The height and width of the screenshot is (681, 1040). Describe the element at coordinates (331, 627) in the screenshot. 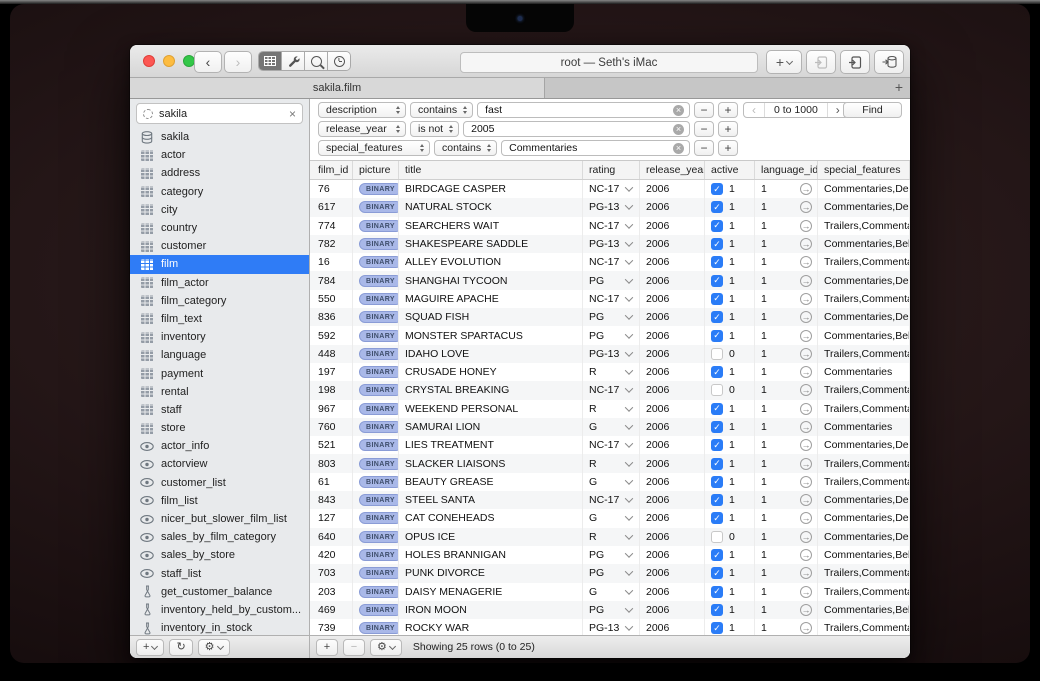

I see `cell-film-id: 739` at that location.